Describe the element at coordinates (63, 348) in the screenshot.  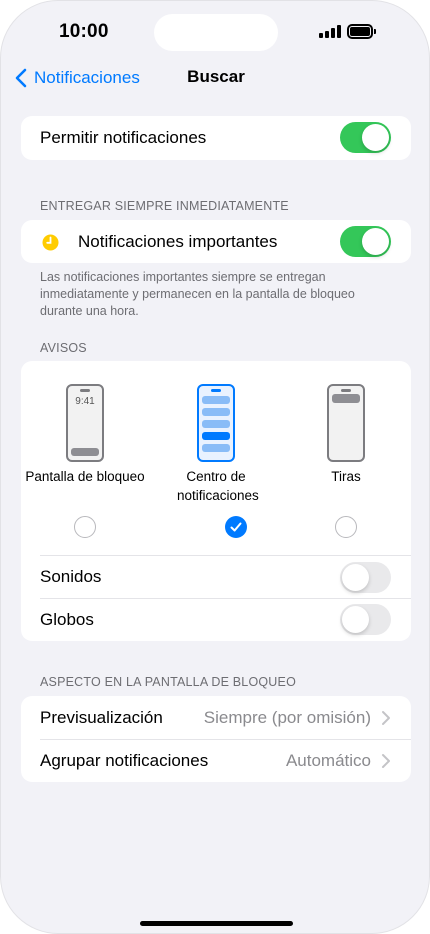
I see `section-header-alerts: AVISOS` at that location.